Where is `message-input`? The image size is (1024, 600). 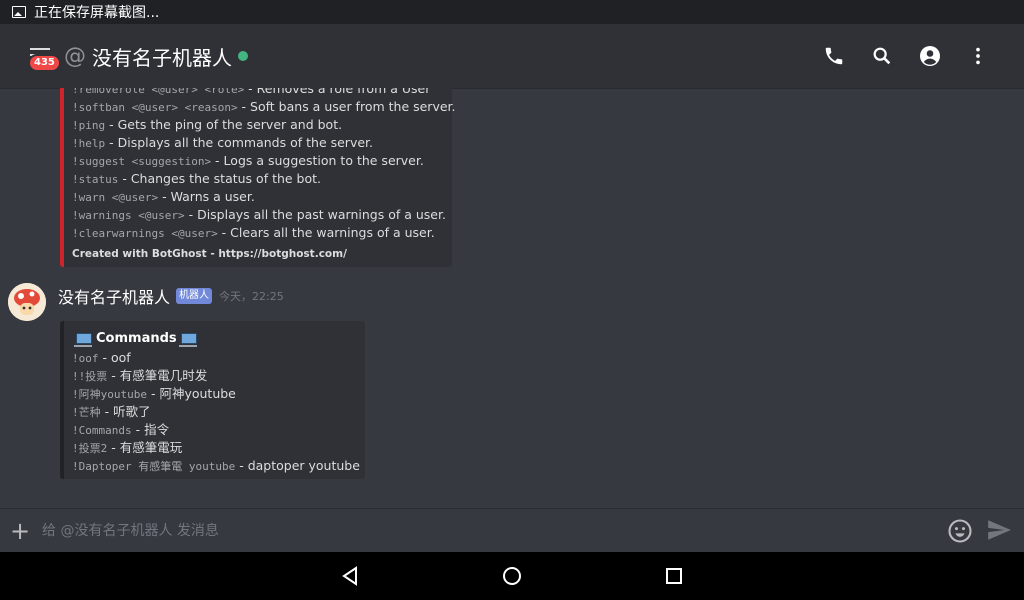 message-input is located at coordinates (493, 531).